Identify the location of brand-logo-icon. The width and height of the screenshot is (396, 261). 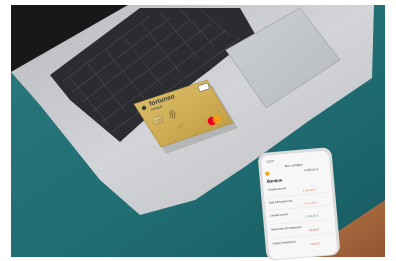
(144, 108).